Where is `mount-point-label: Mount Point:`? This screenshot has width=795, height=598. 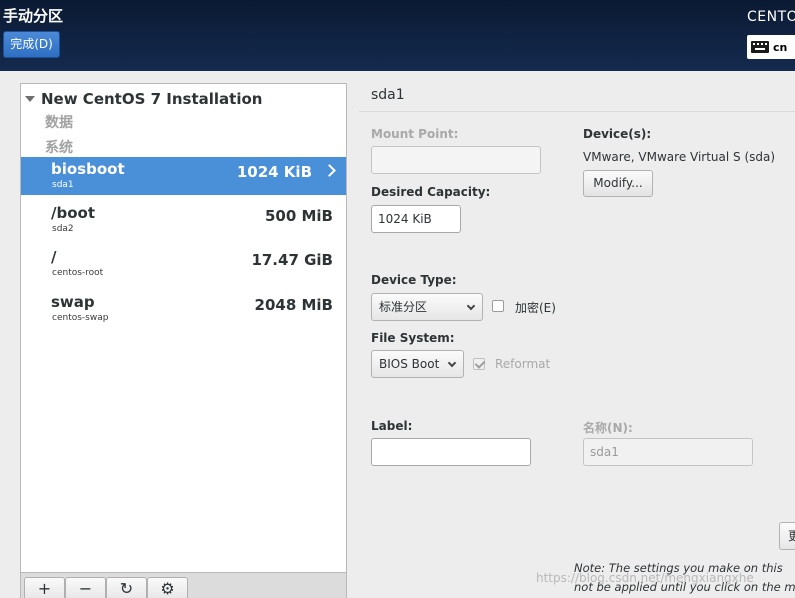 mount-point-label: Mount Point: is located at coordinates (415, 134).